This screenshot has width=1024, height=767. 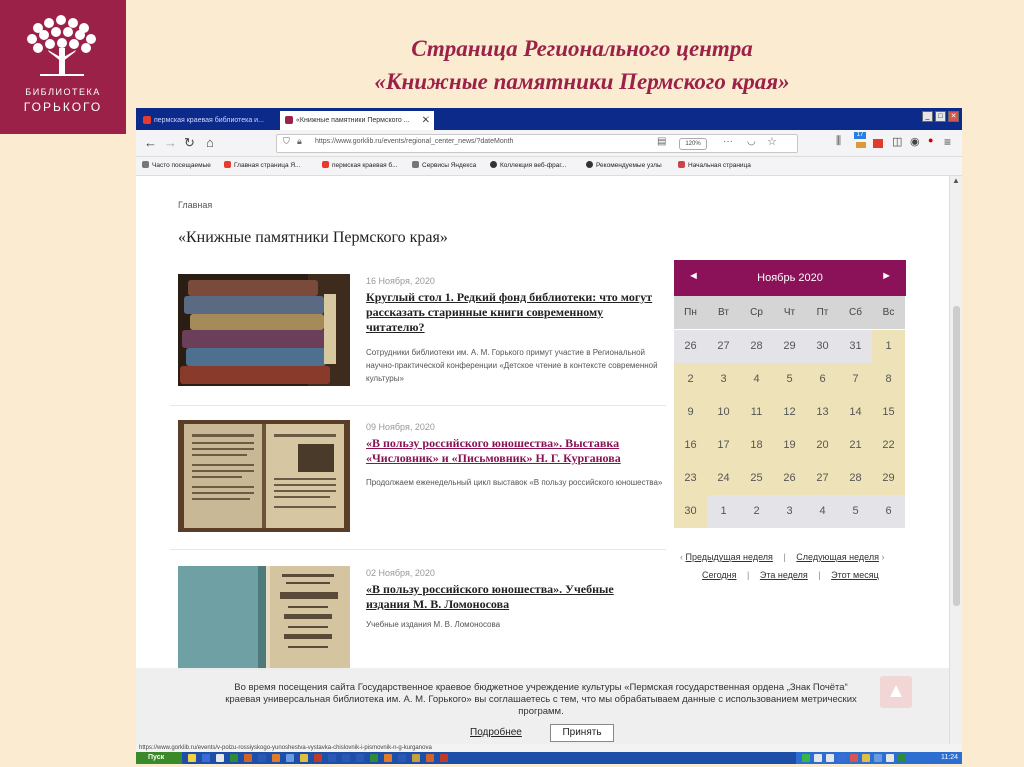 What do you see at coordinates (262, 758) in the screenshot?
I see `word-icon` at bounding box center [262, 758].